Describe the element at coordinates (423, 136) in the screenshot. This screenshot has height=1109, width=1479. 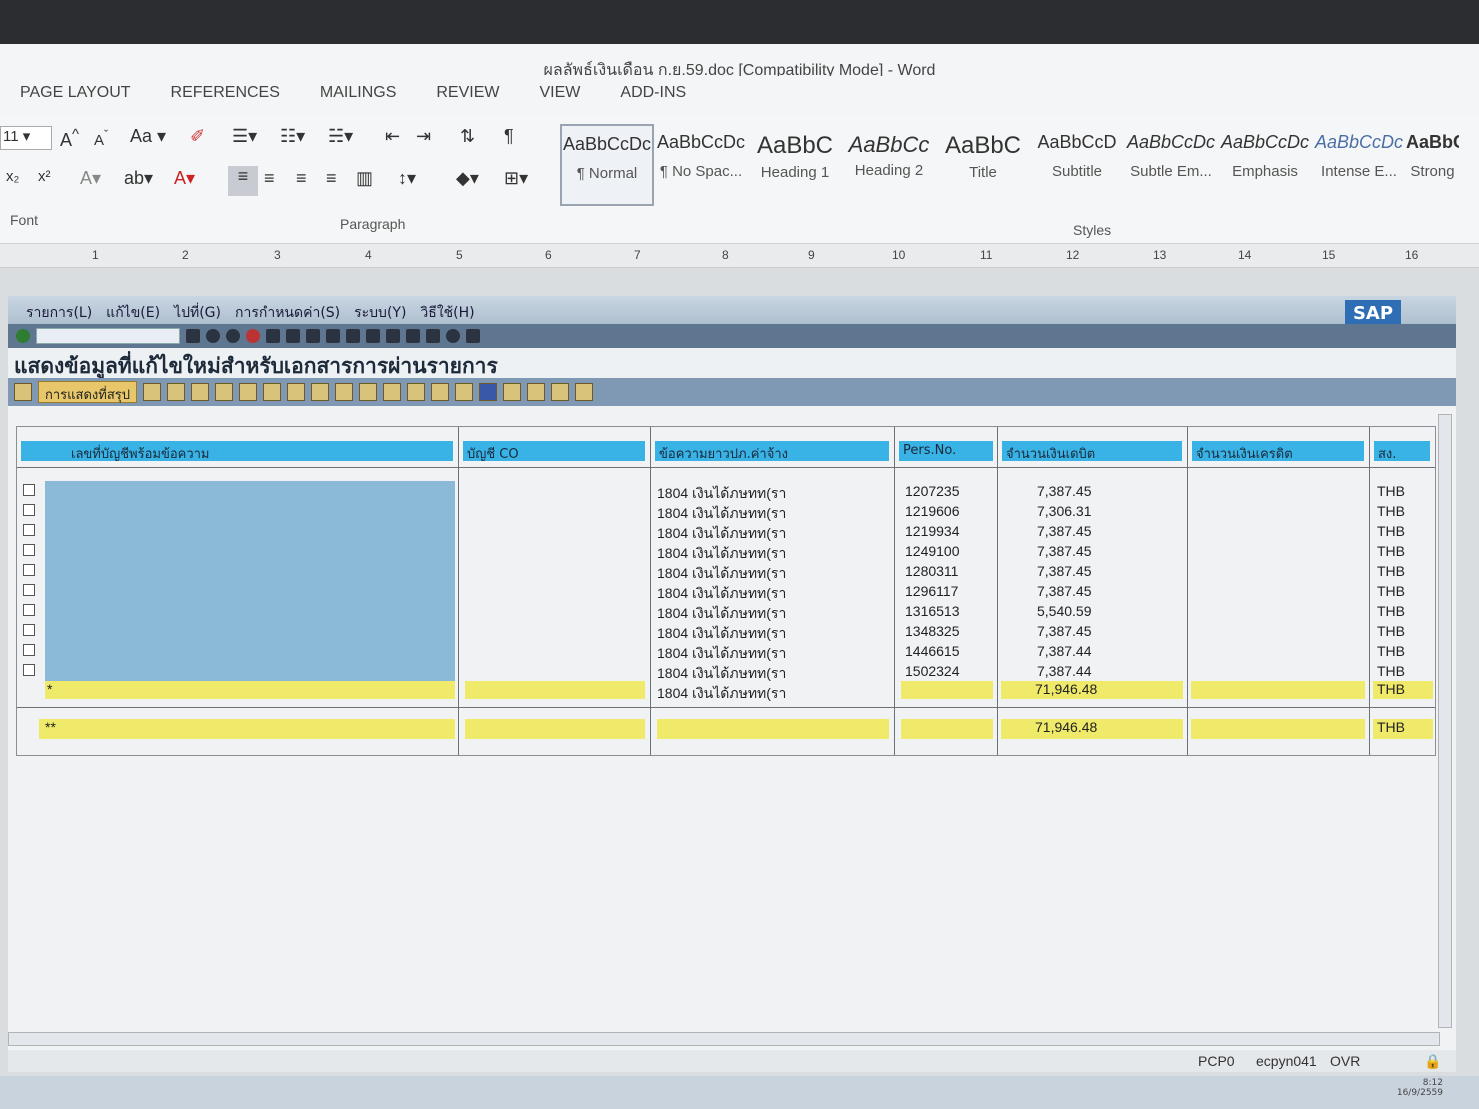
I see `increase-indent-icon: ⇥` at that location.